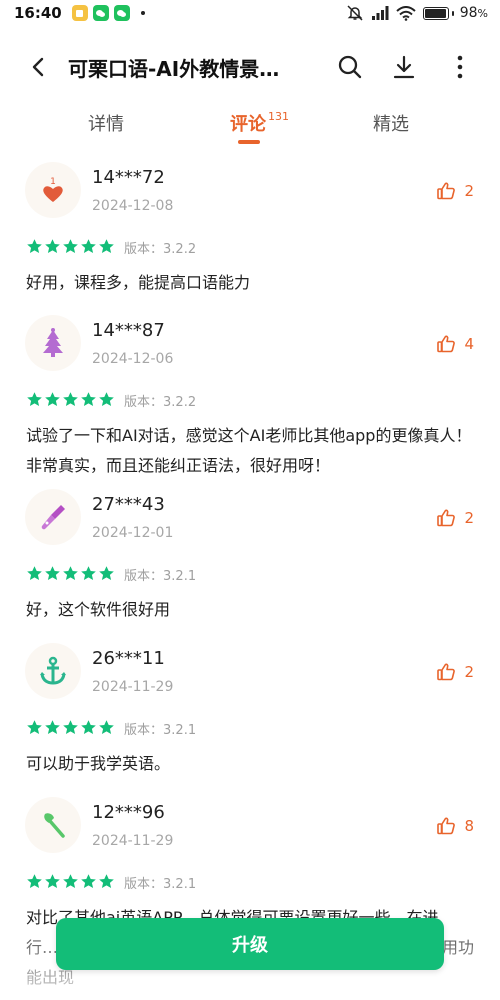  I want to click on like-count: 8, so click(469, 826).